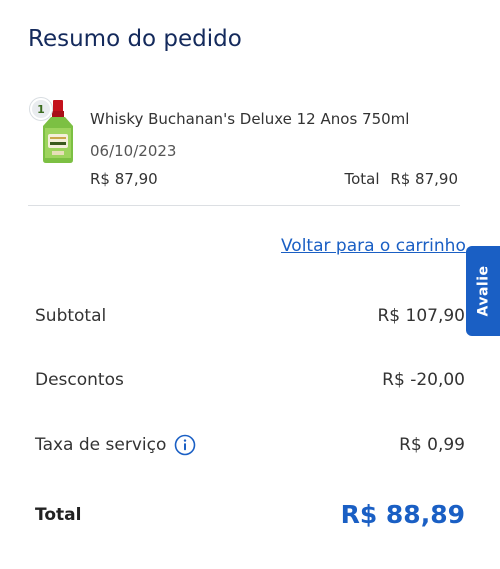 This screenshot has height=569, width=500. Describe the element at coordinates (249, 119) in the screenshot. I see `product-name: Whisky Buchanan's Deluxe 12 Anos 750ml` at that location.